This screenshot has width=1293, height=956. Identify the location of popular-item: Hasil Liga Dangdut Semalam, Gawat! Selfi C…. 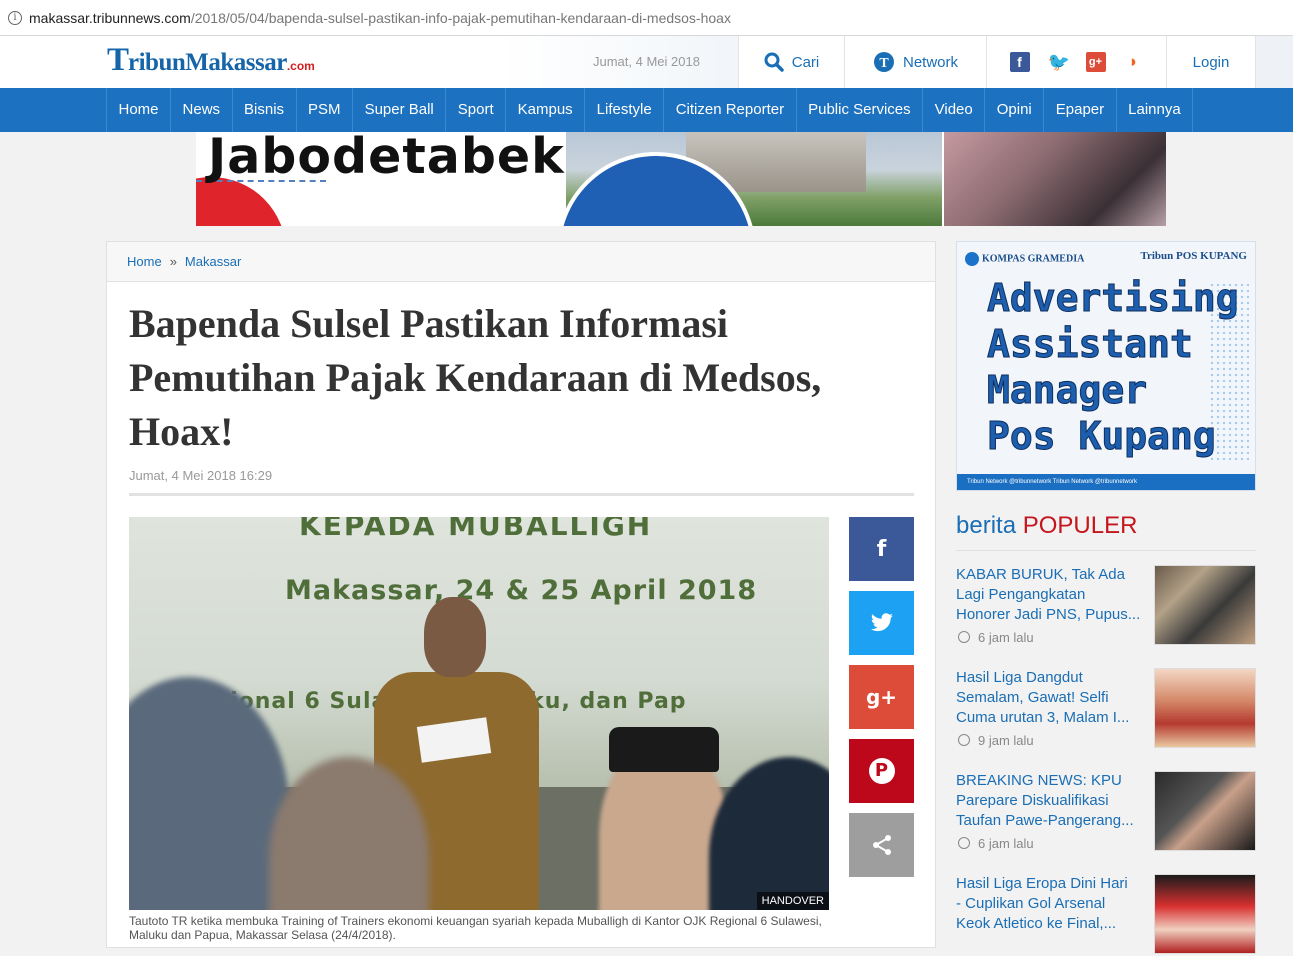
(1106, 709).